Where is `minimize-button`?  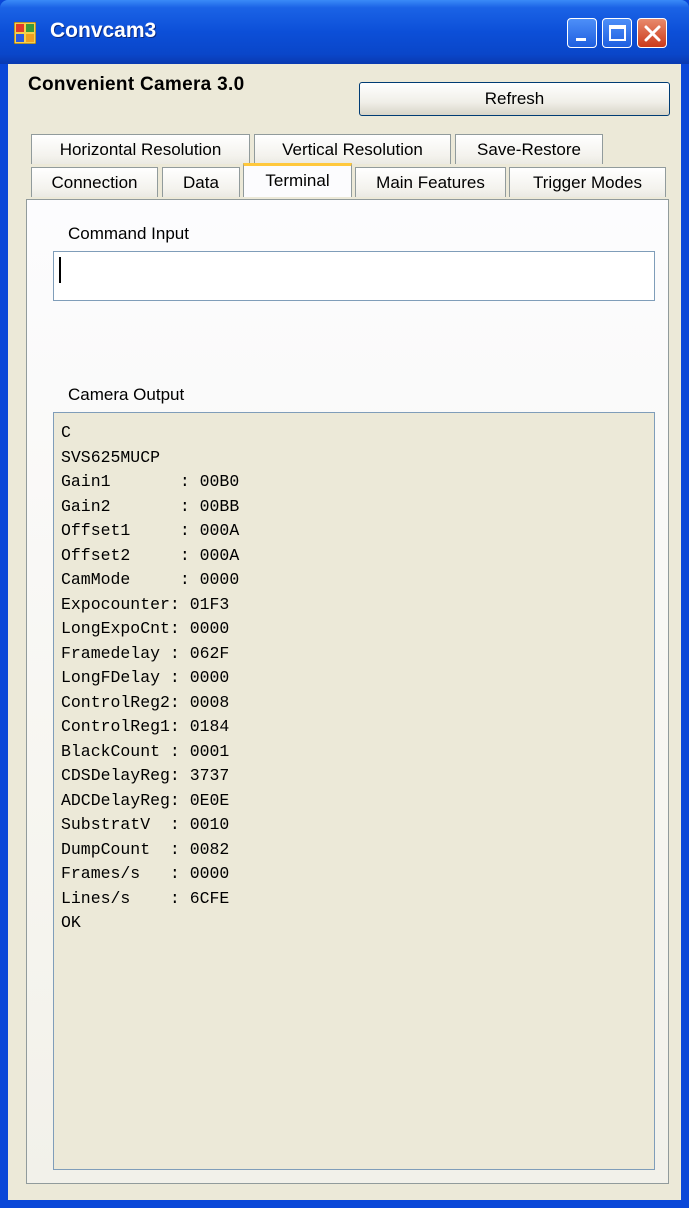
minimize-button is located at coordinates (582, 33).